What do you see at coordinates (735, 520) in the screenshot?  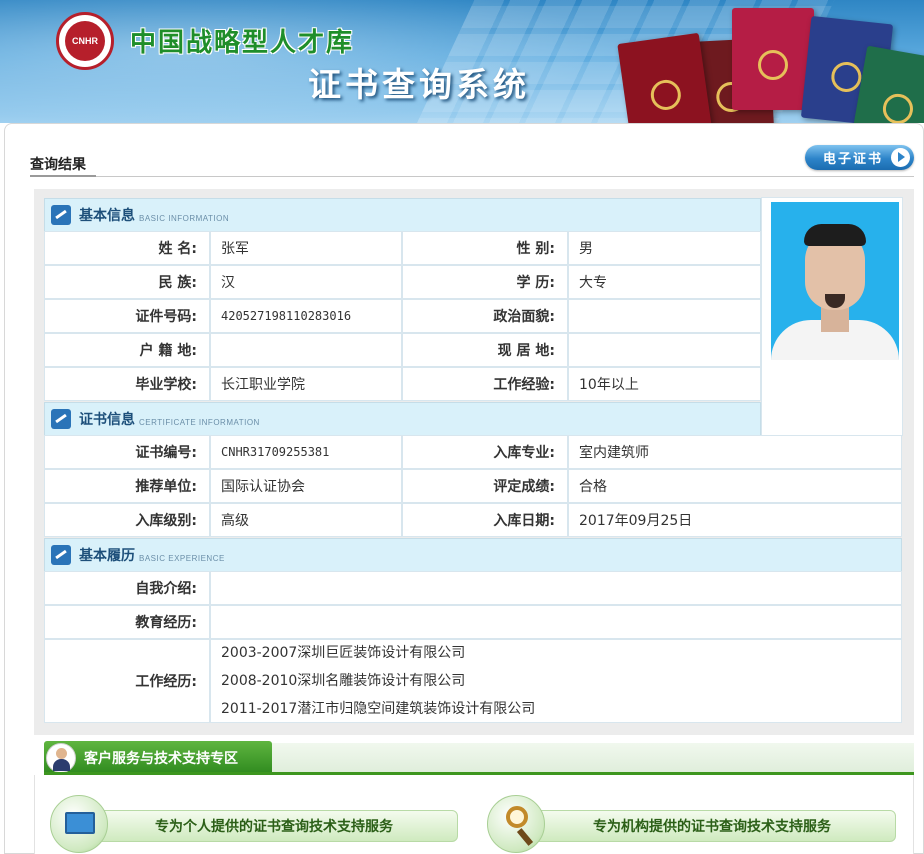 I see `date-value: 2017年09月25日` at bounding box center [735, 520].